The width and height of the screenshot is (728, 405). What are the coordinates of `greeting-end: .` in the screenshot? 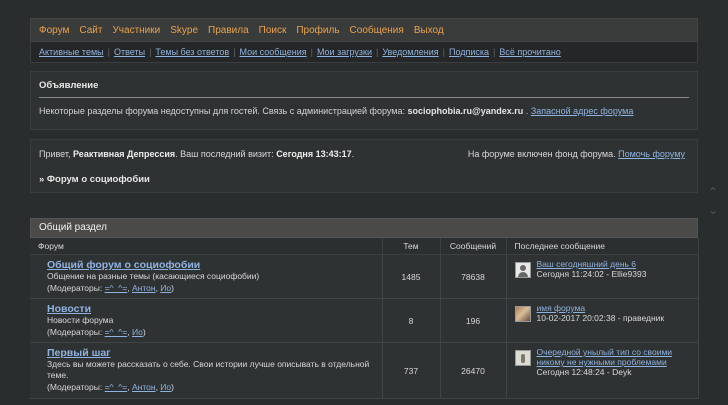 It's located at (353, 154).